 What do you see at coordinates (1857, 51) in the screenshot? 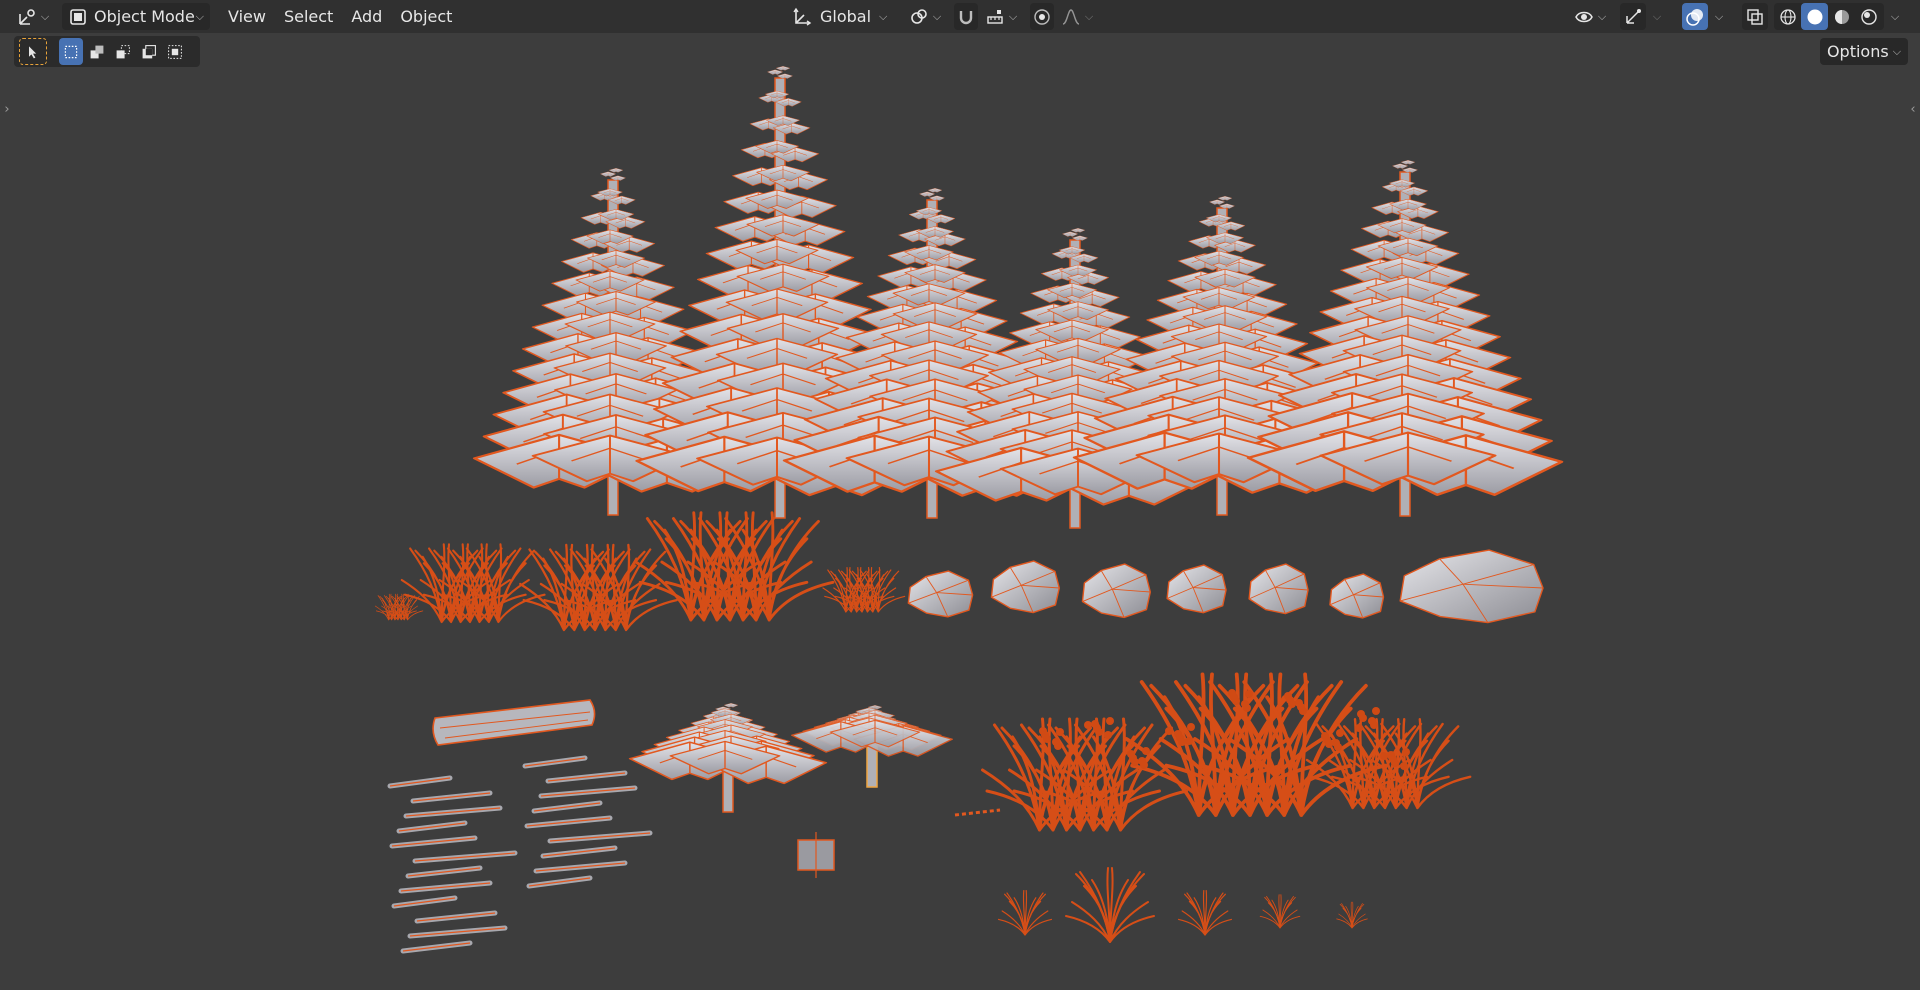
I see `options-label: Options` at bounding box center [1857, 51].